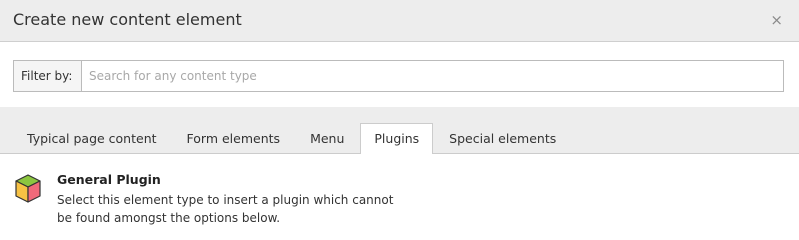 This screenshot has height=240, width=799. What do you see at coordinates (502, 138) in the screenshot?
I see `tab-special-elements: Special elements` at bounding box center [502, 138].